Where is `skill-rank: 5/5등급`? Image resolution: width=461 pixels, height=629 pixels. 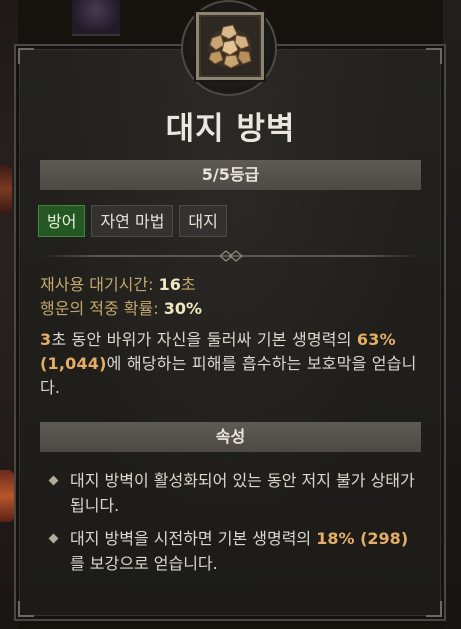
skill-rank: 5/5등급 is located at coordinates (230, 175).